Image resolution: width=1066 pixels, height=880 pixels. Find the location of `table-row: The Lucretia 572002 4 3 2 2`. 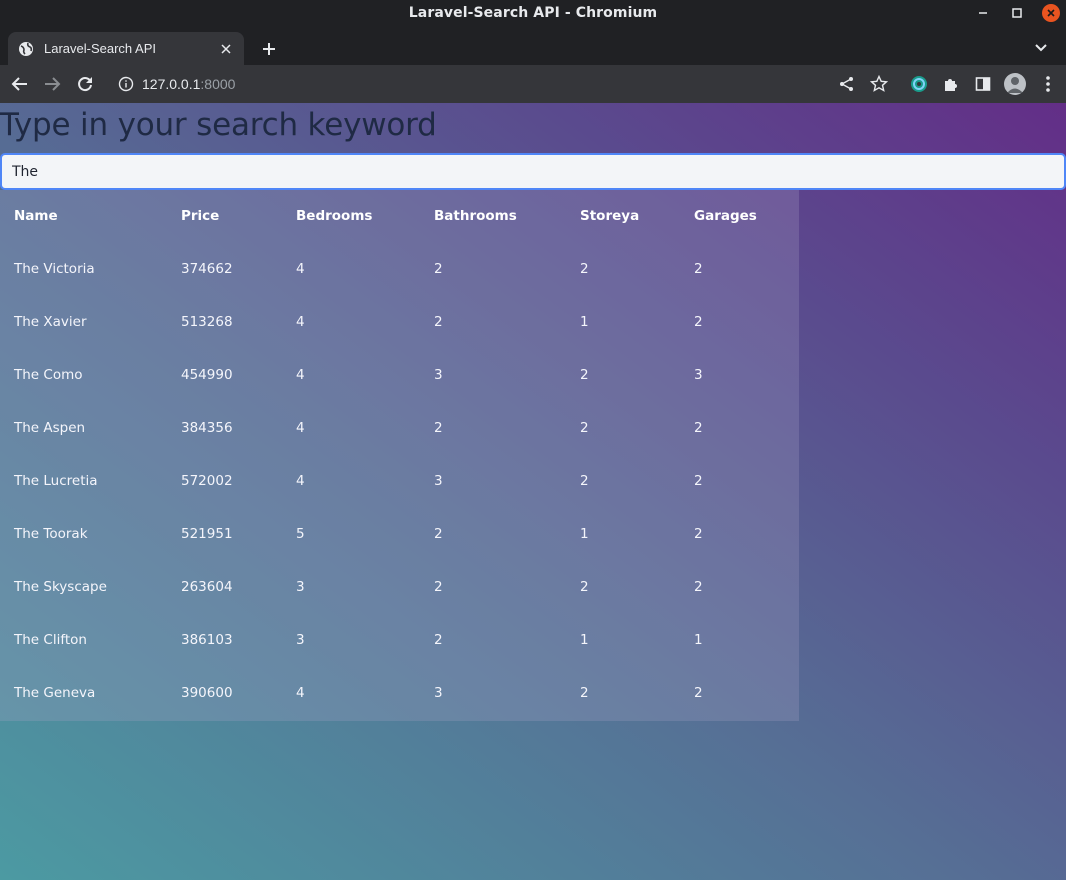

table-row: The Lucretia 572002 4 3 2 2 is located at coordinates (399, 480).